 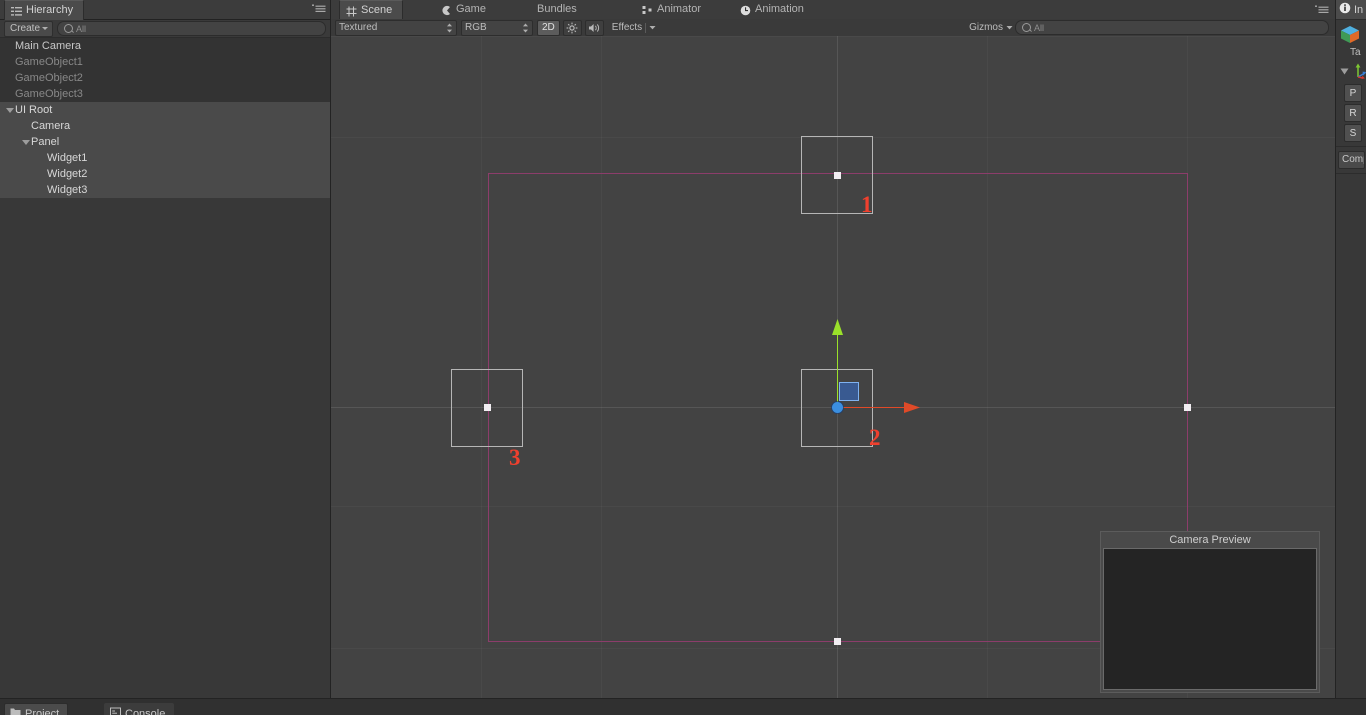 What do you see at coordinates (911, 409) in the screenshot?
I see `gizmo-x-arrowhead` at bounding box center [911, 409].